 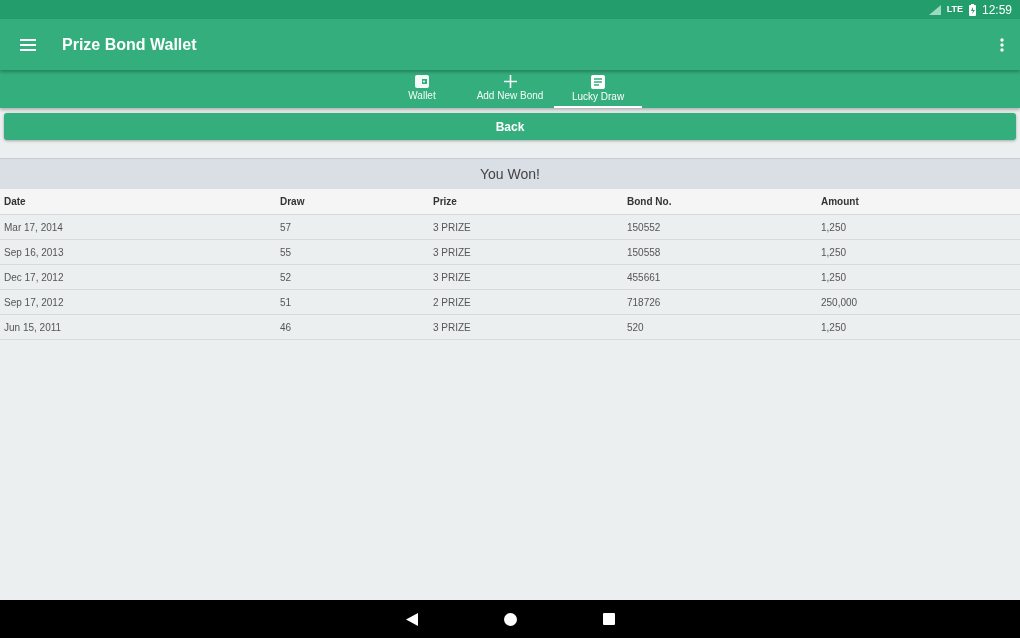 I want to click on battery-icon, so click(x=972, y=9).